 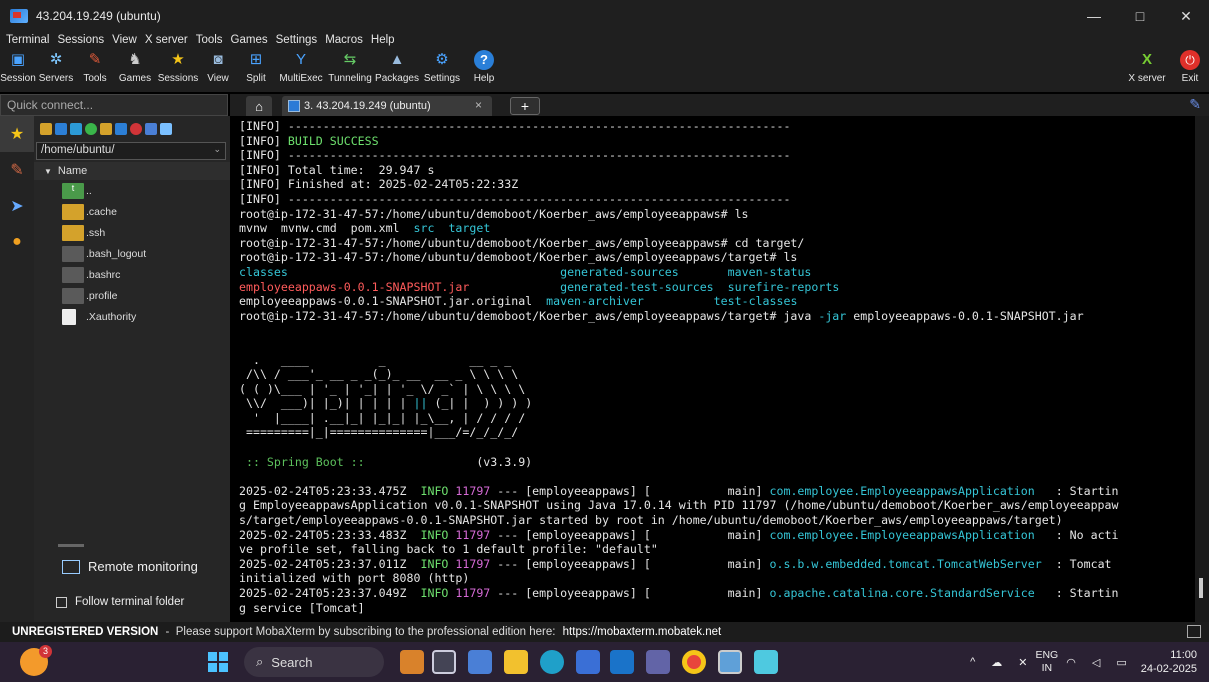 I want to click on media-app-icon, so click(x=412, y=662).